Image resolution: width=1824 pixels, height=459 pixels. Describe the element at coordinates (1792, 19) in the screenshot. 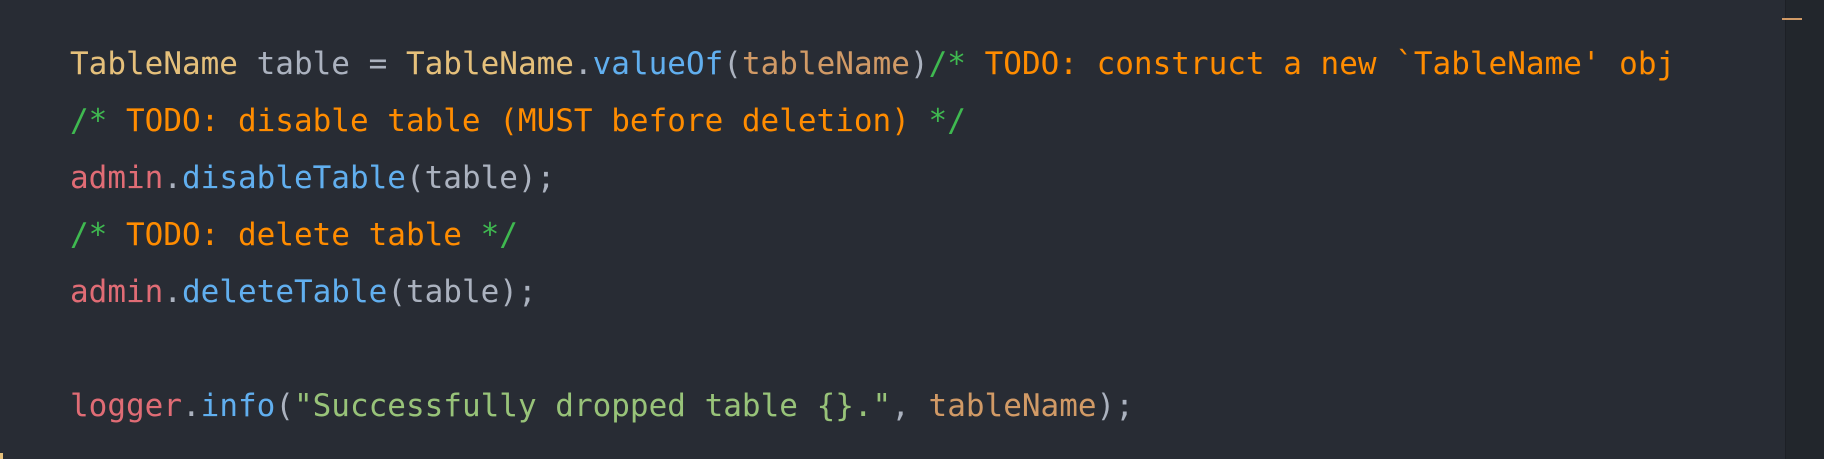

I see `overview-marker` at that location.